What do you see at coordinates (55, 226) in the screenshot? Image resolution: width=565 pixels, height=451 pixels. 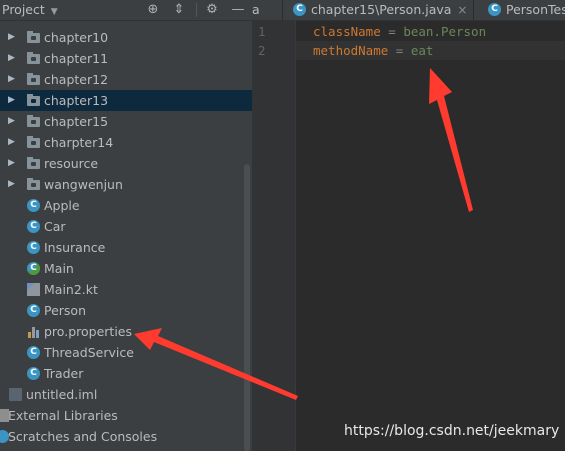 I see `tree-item-label: Car` at bounding box center [55, 226].